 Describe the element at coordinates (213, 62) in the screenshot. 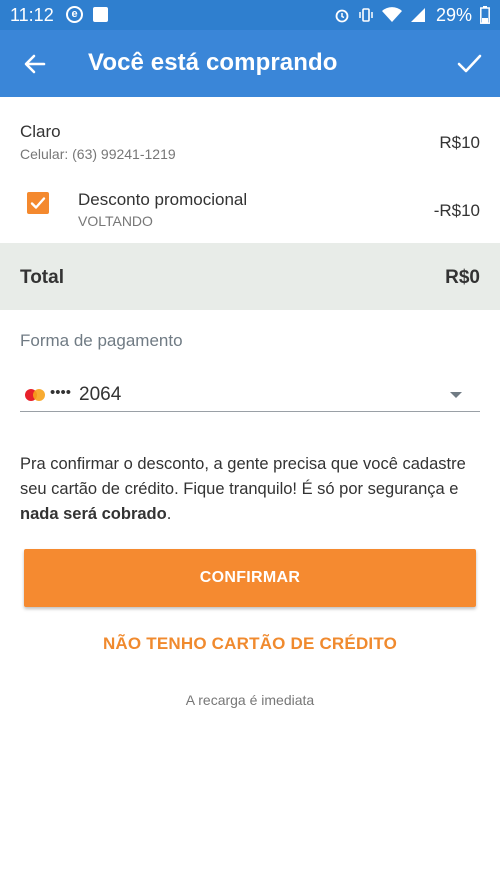

I see `page-title: Você está comprando` at that location.